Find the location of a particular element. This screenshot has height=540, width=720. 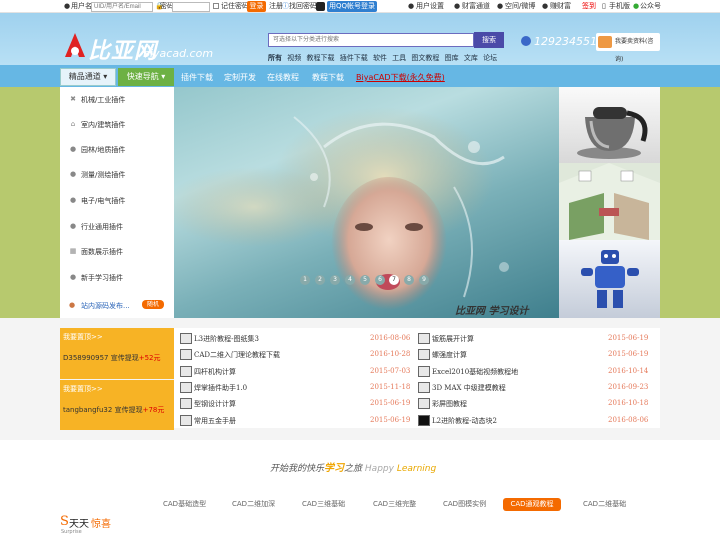

item-title: 常用五金手册 is located at coordinates (215, 421).